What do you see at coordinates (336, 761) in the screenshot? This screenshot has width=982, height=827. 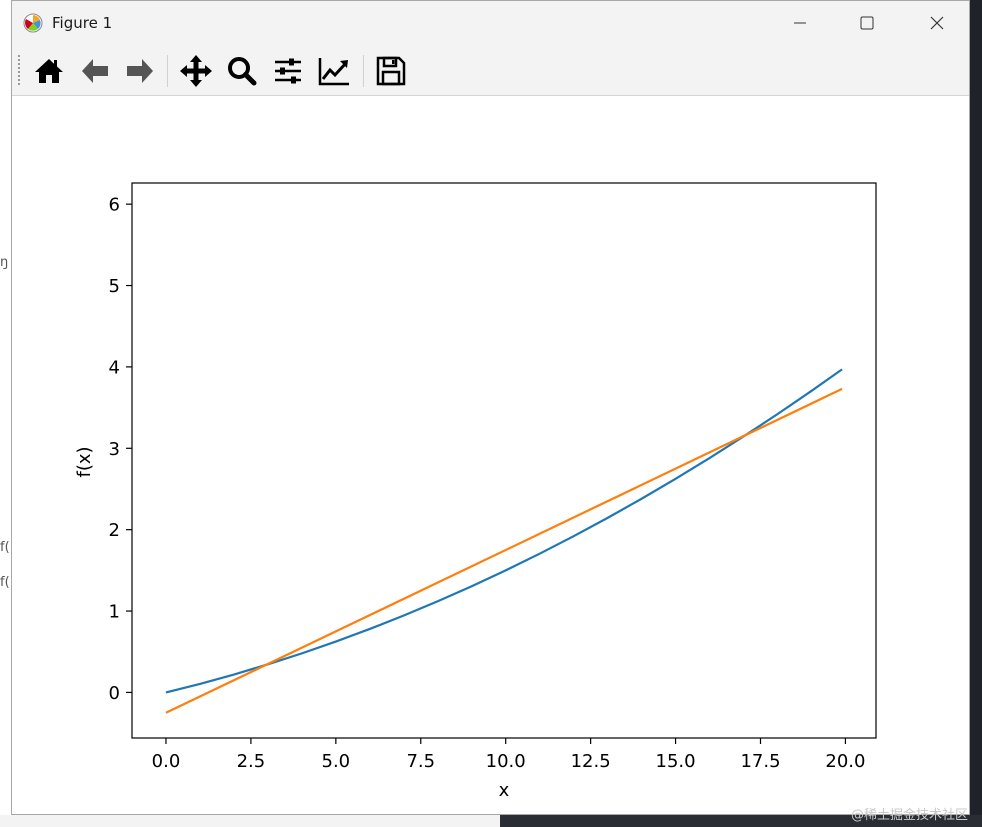 I see `x-tick-label: 5.0` at bounding box center [336, 761].